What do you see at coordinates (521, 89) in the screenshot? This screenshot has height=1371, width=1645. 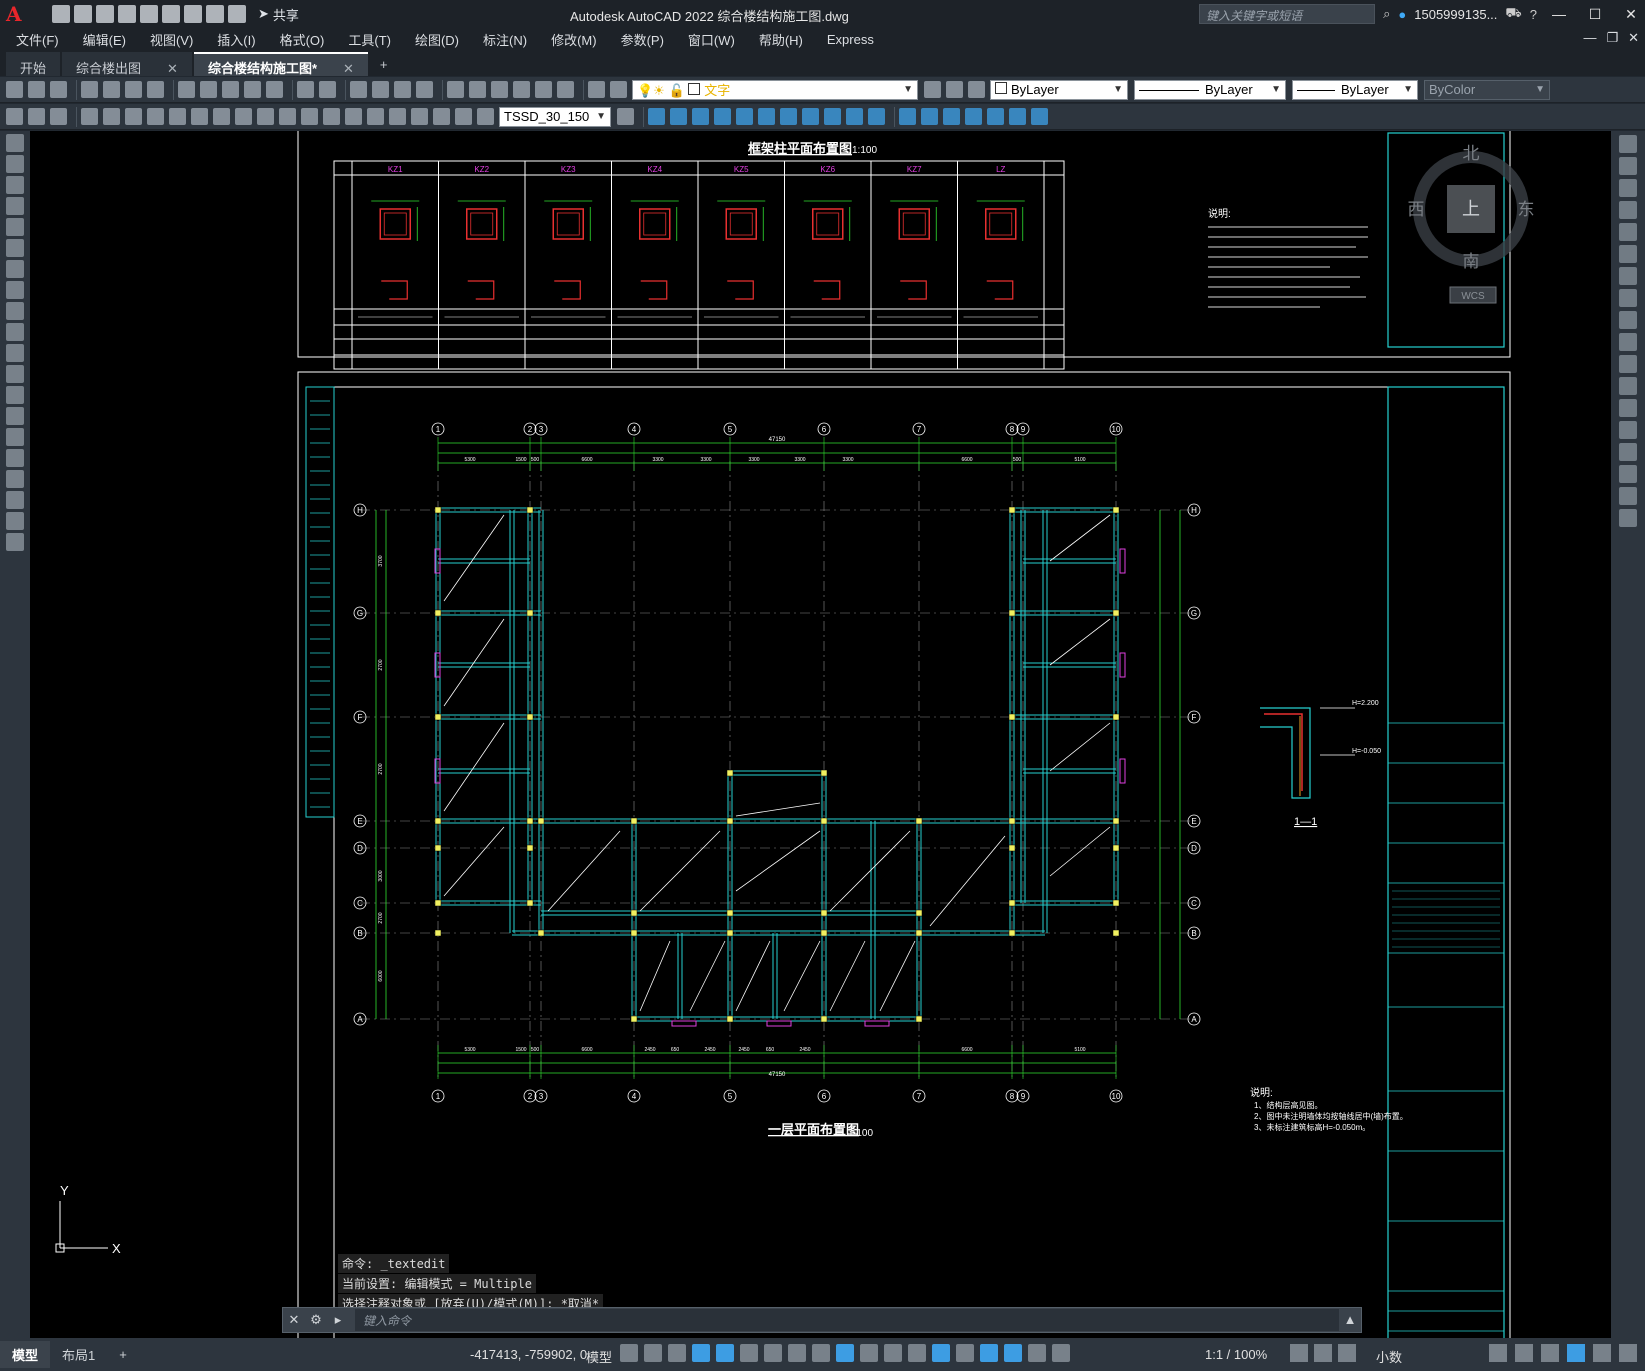 I see `sheet-set-icon` at bounding box center [521, 89].